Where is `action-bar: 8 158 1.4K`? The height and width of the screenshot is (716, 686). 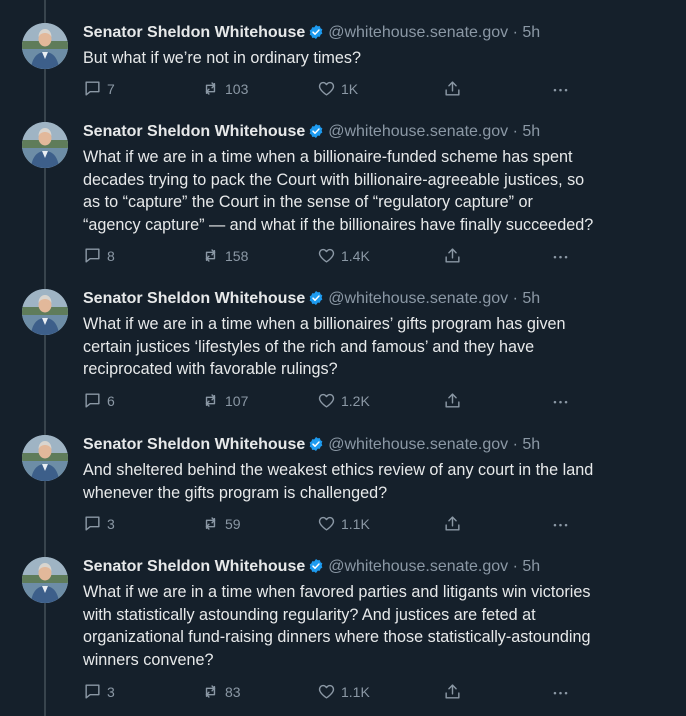 action-bar: 8 158 1.4K is located at coordinates (333, 256).